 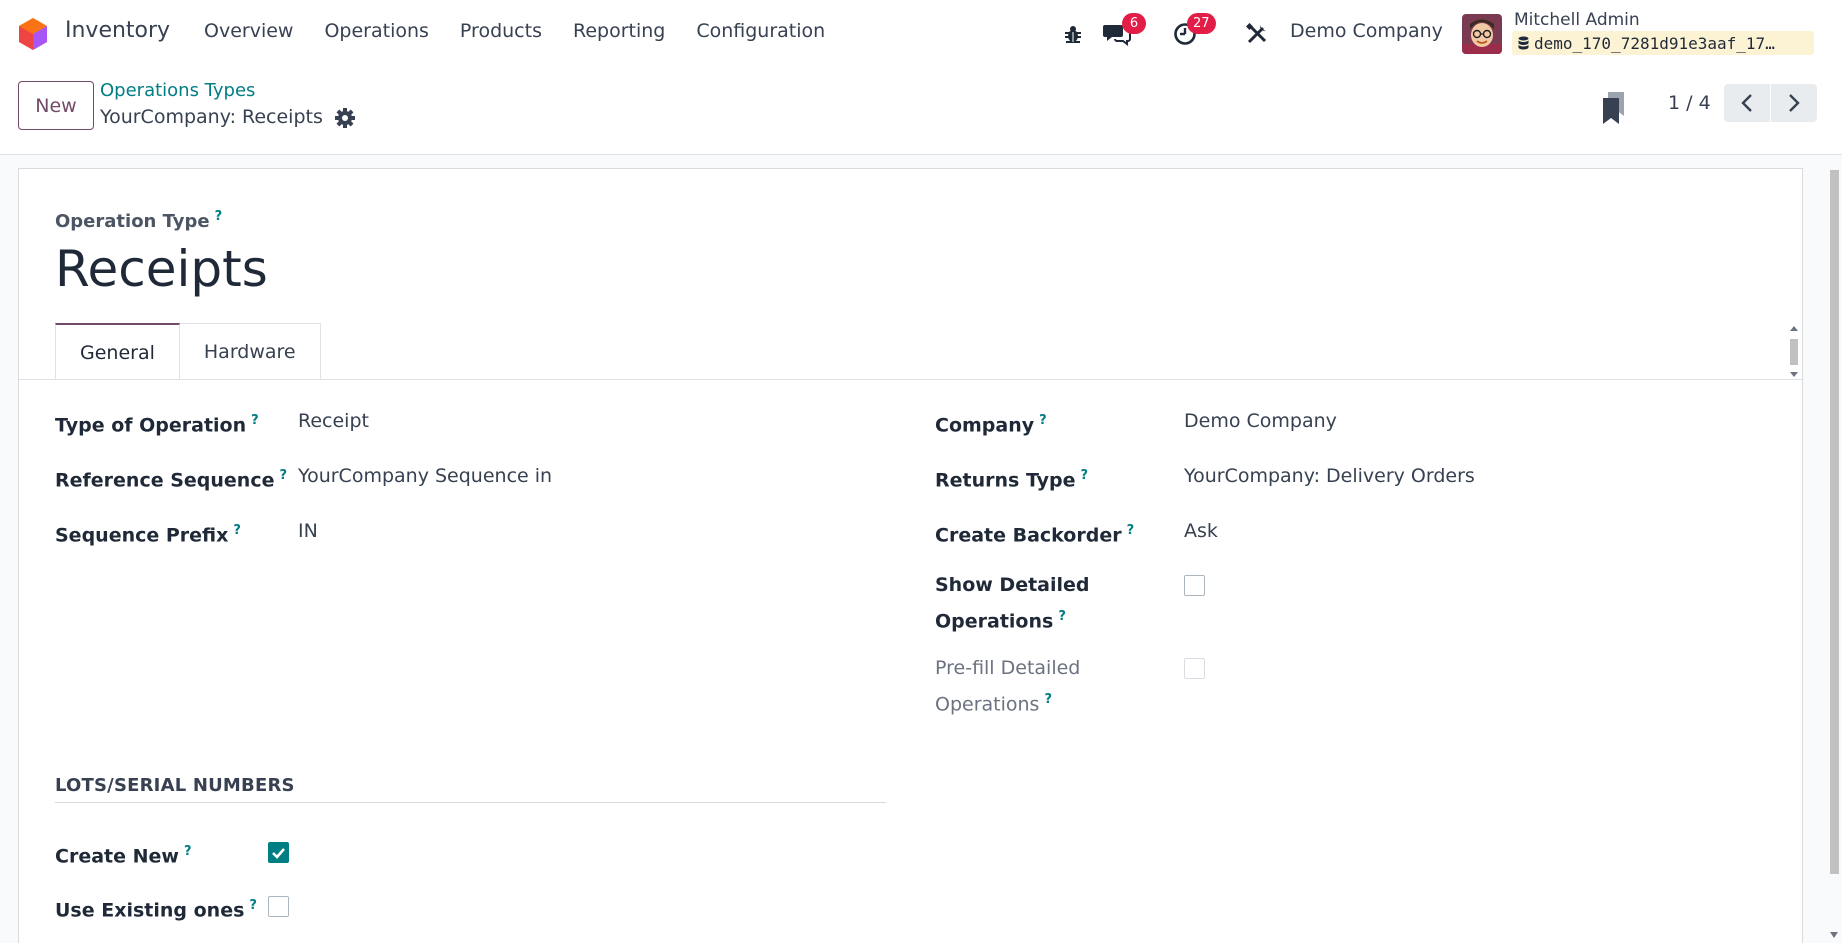 I want to click on operation-type-label: Operation Type?, so click(x=138, y=220).